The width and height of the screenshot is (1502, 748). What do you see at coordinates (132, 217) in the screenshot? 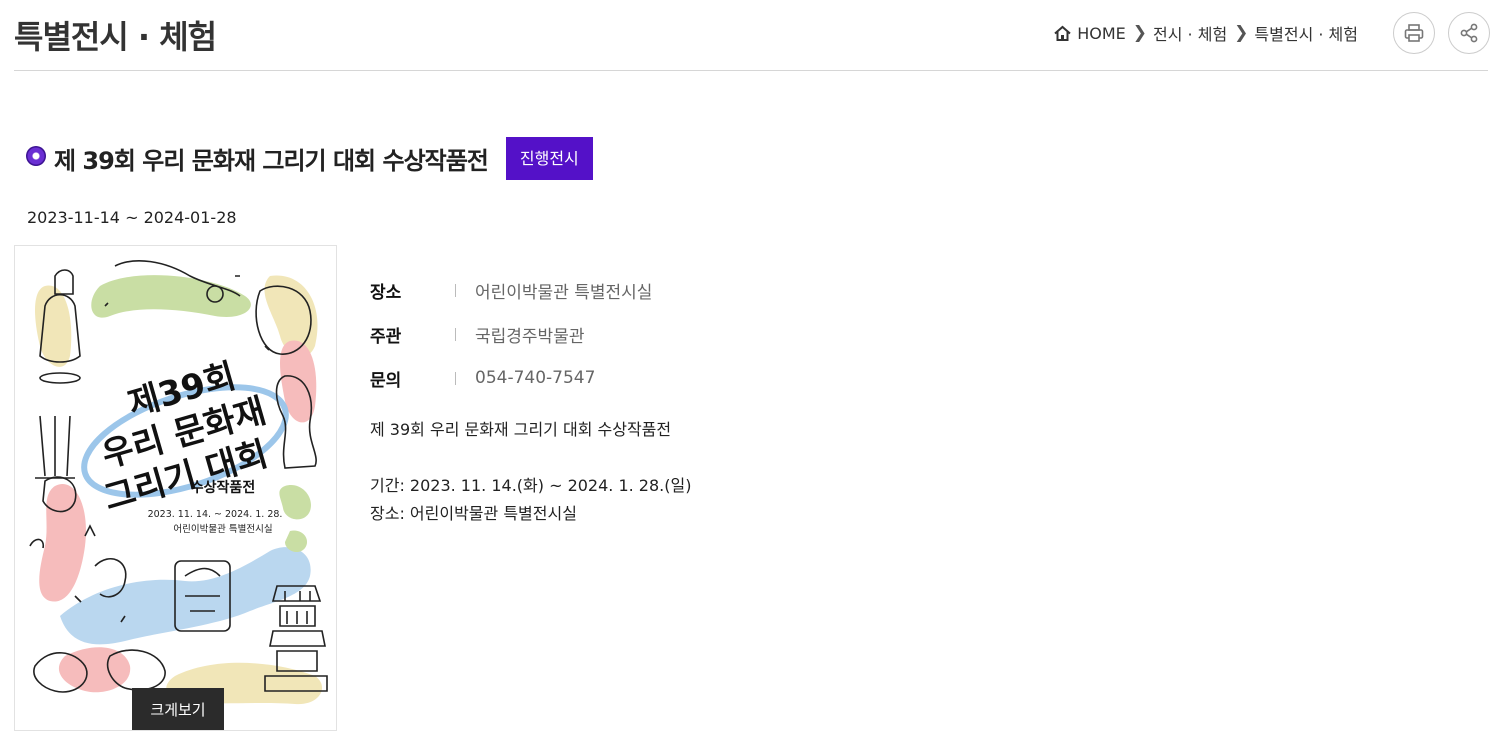
I see `exhibit-date-range: 2023-11-14 ~ 2024-01-28` at bounding box center [132, 217].